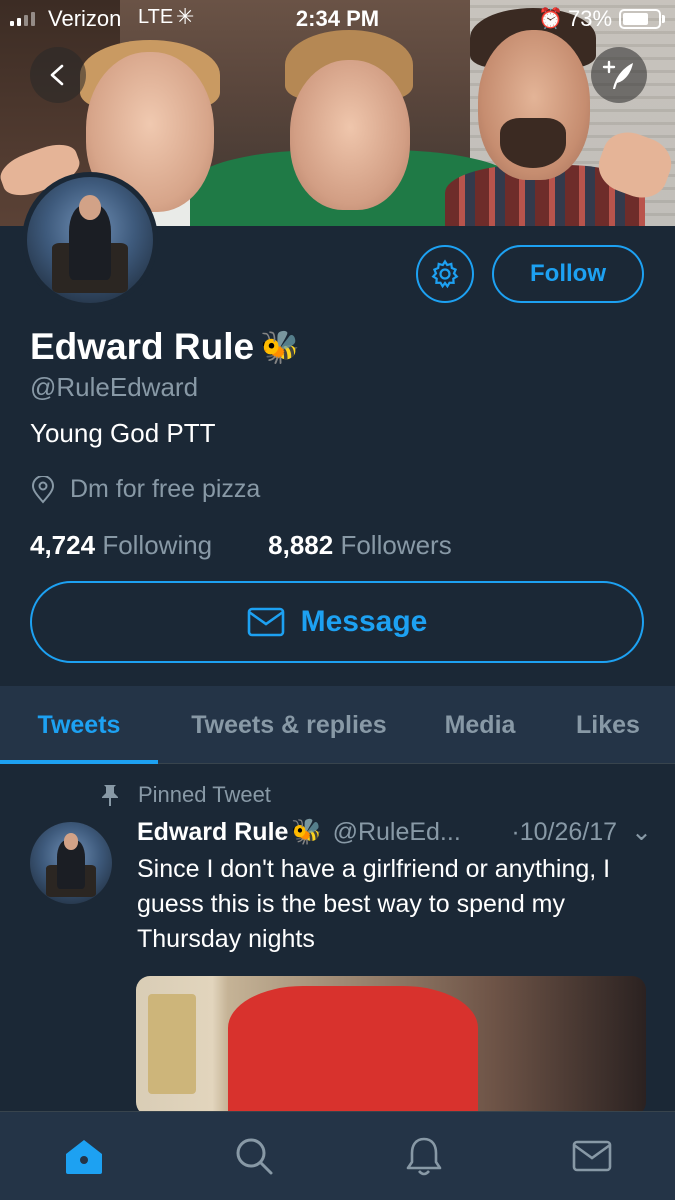 The width and height of the screenshot is (675, 1200). I want to click on tab-likes: Likes, so click(608, 725).